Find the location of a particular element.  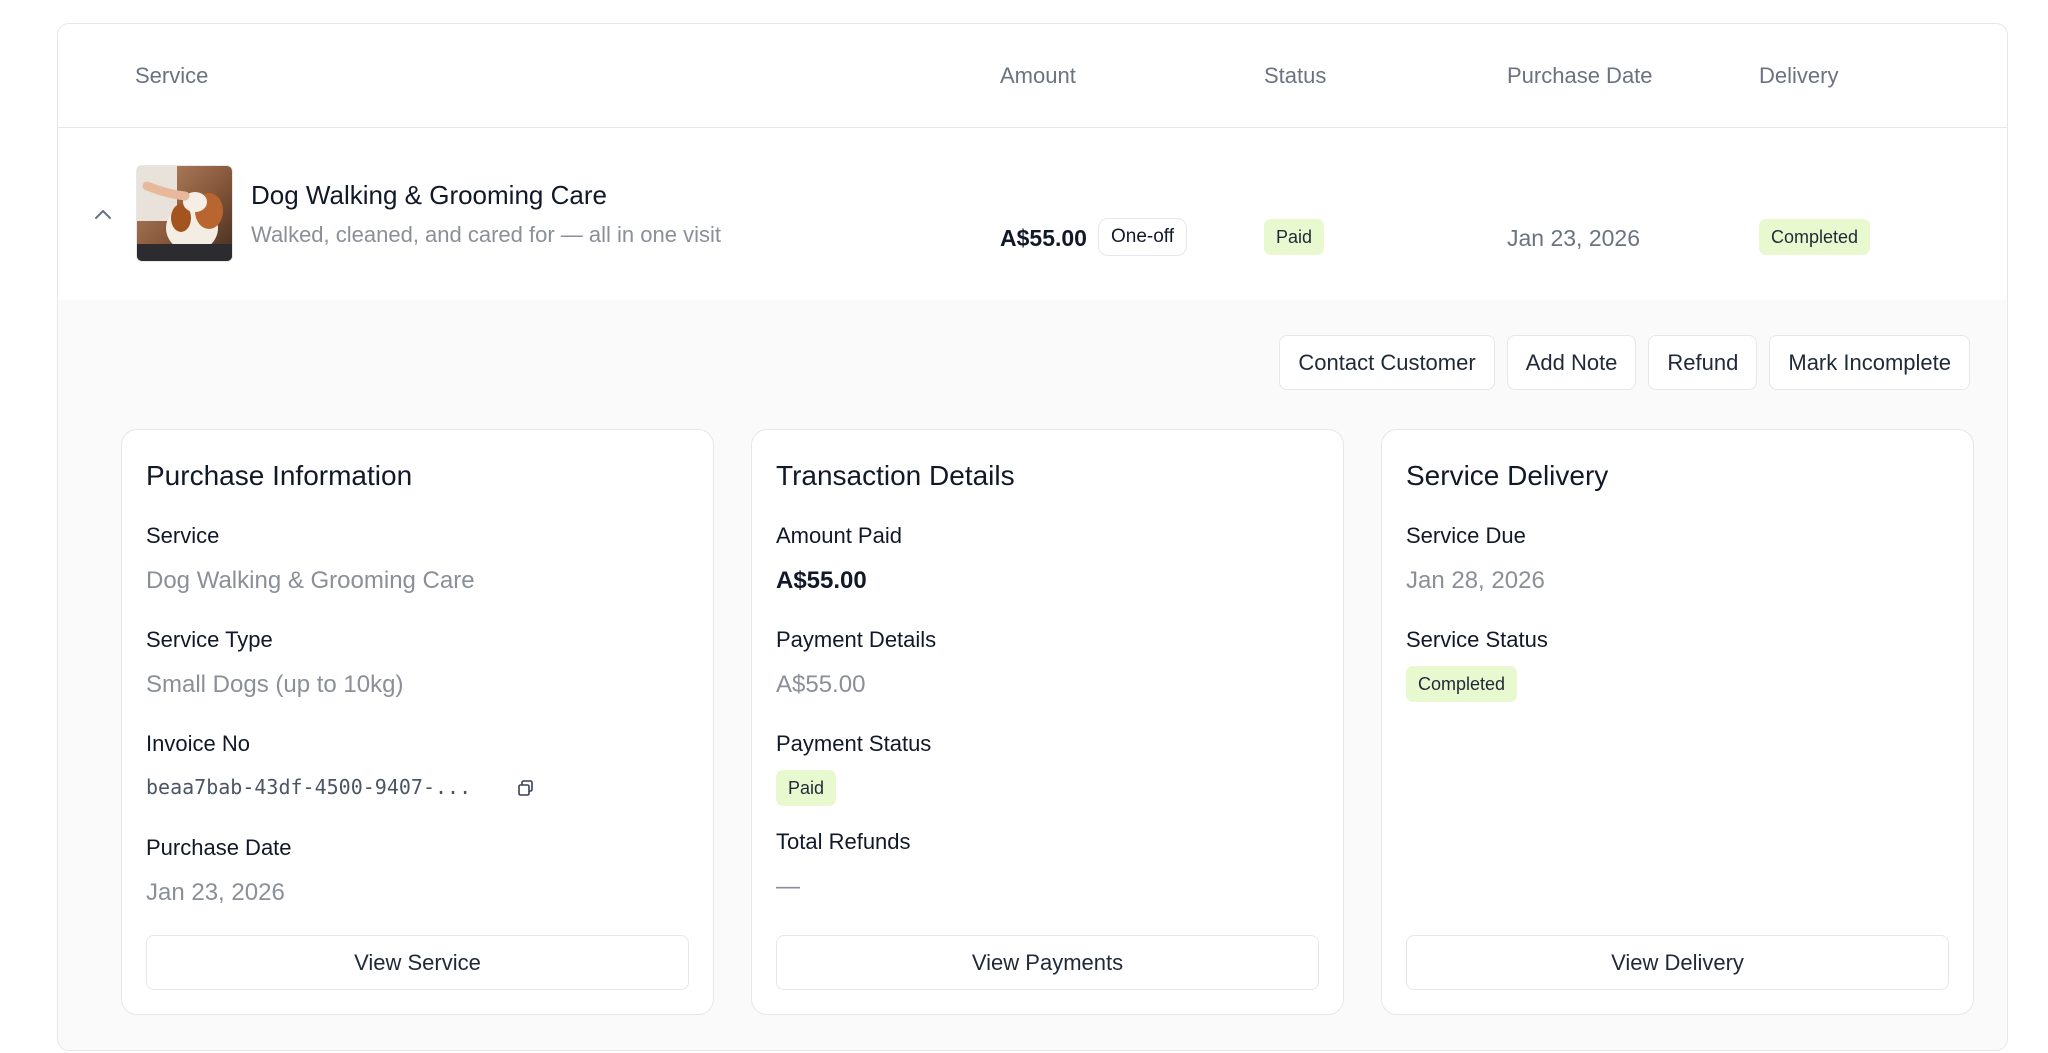

payment-details-value: A$55.00 is located at coordinates (821, 684).